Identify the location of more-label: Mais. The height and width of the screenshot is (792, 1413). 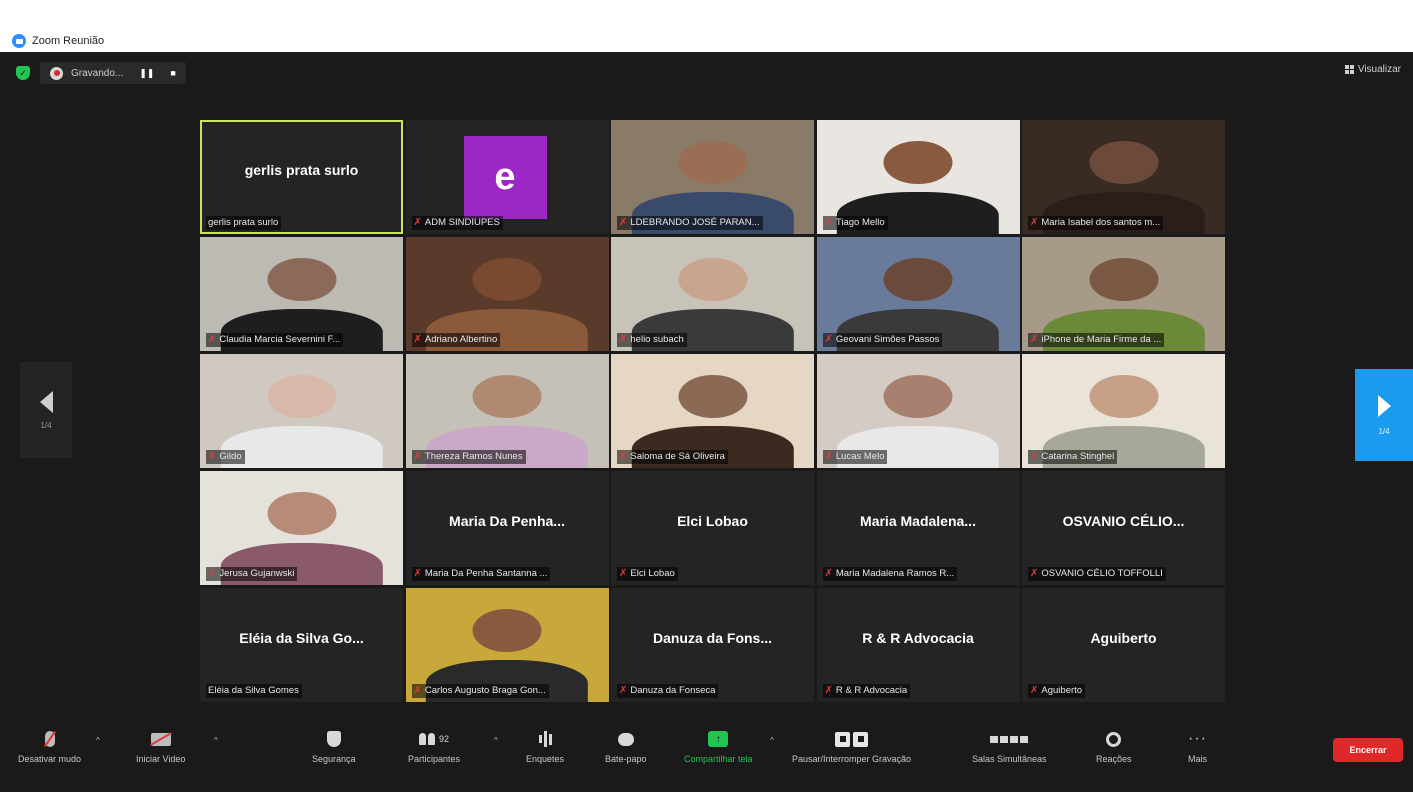
(1198, 759).